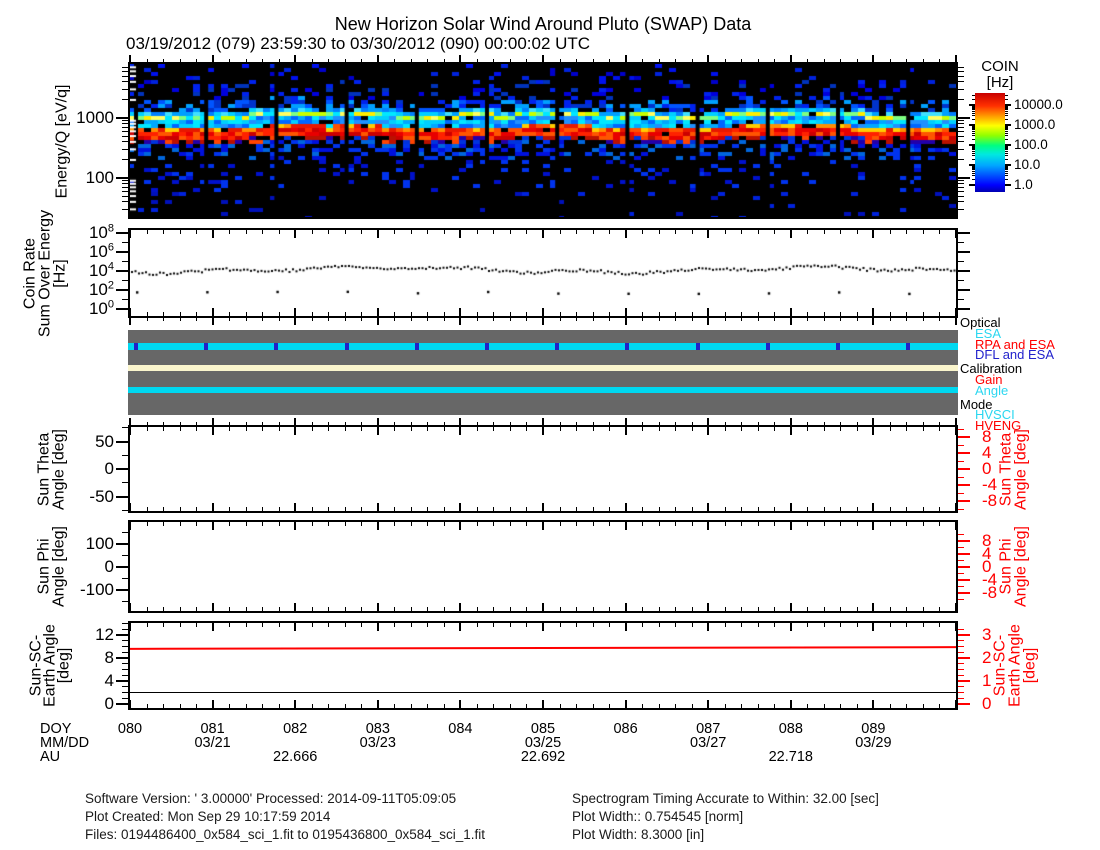 The width and height of the screenshot is (1100, 850). Describe the element at coordinates (109, 703) in the screenshot. I see `tick-label: 0` at that location.